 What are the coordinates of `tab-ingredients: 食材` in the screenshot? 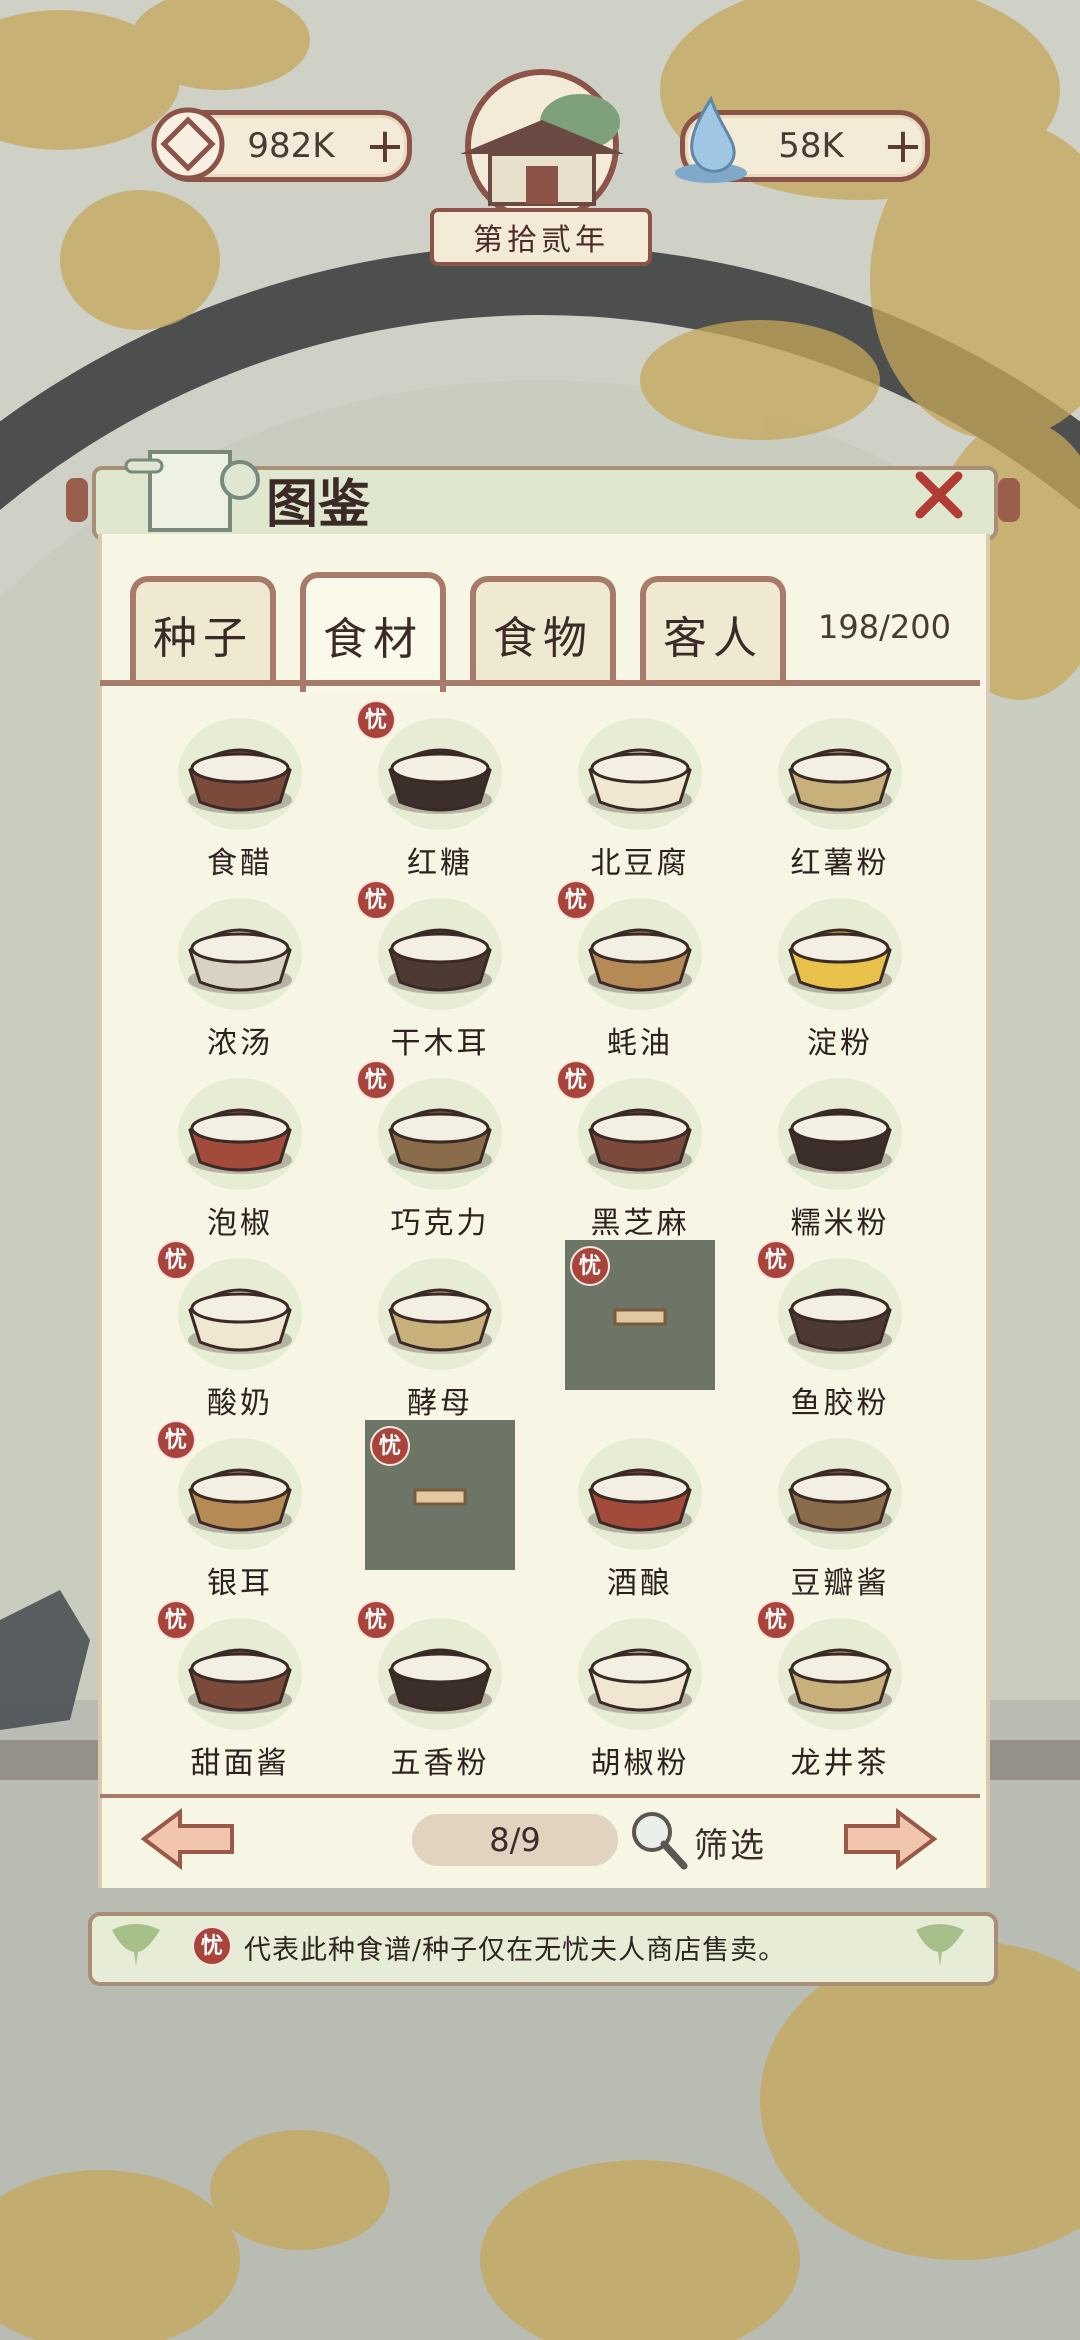 It's located at (373, 632).